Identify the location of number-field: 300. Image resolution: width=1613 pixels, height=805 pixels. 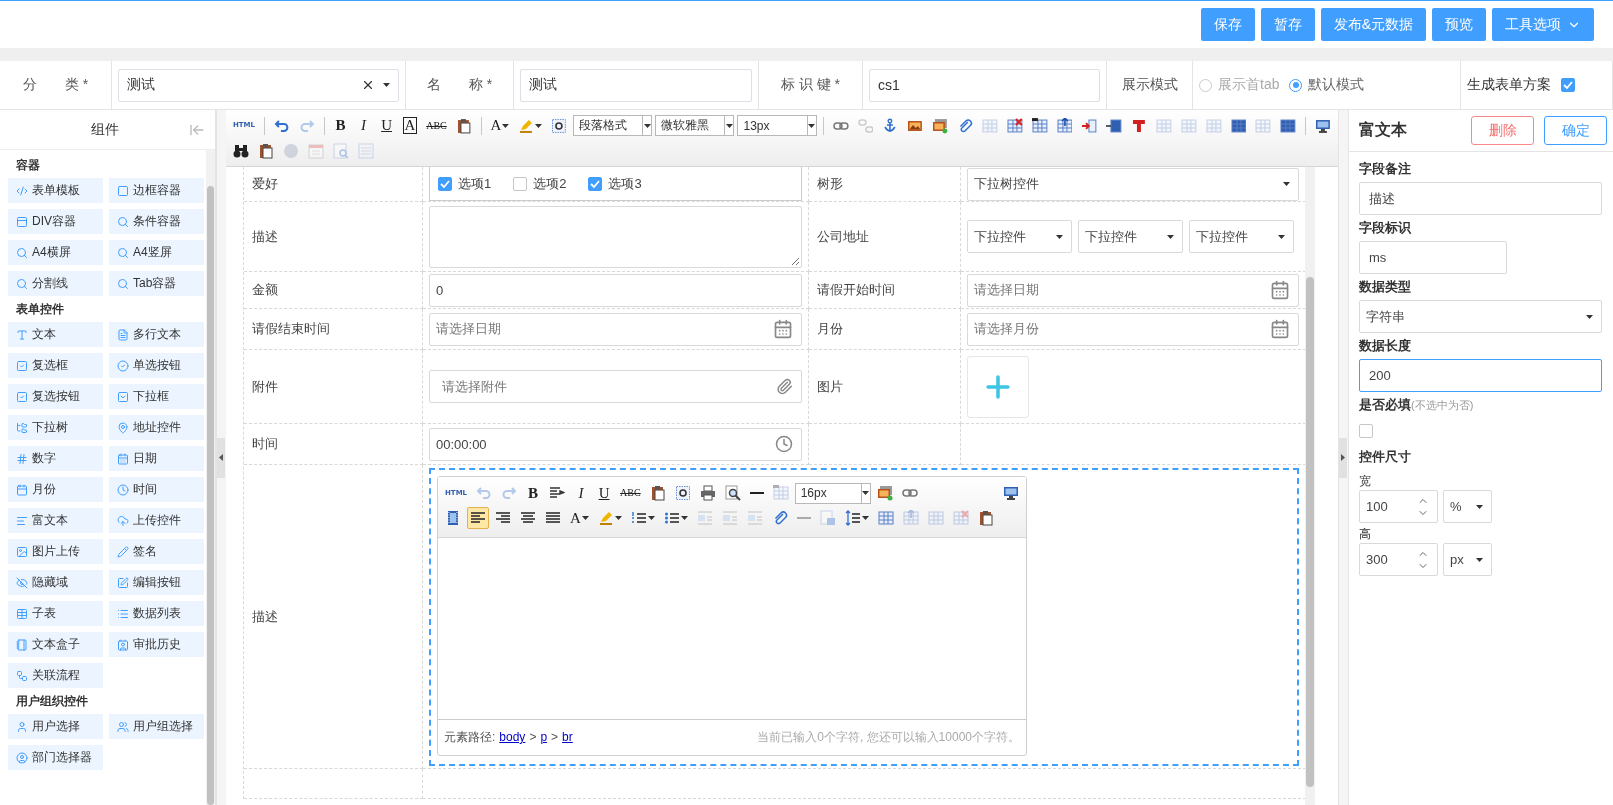
(1398, 559).